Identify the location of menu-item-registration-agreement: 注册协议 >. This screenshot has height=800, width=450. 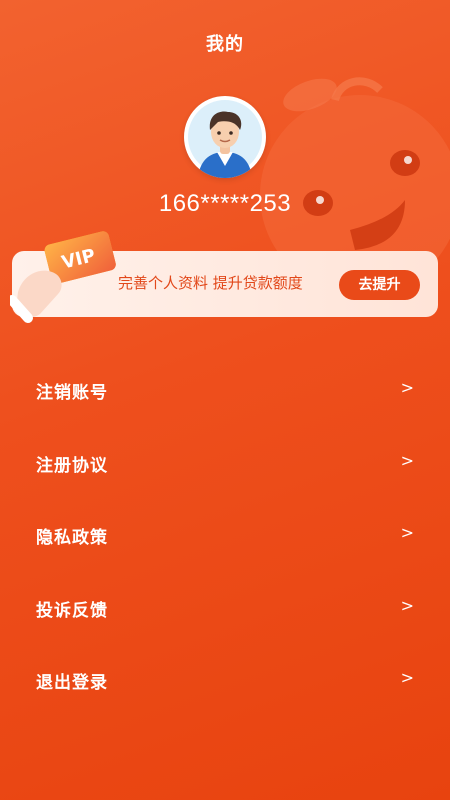
(225, 461).